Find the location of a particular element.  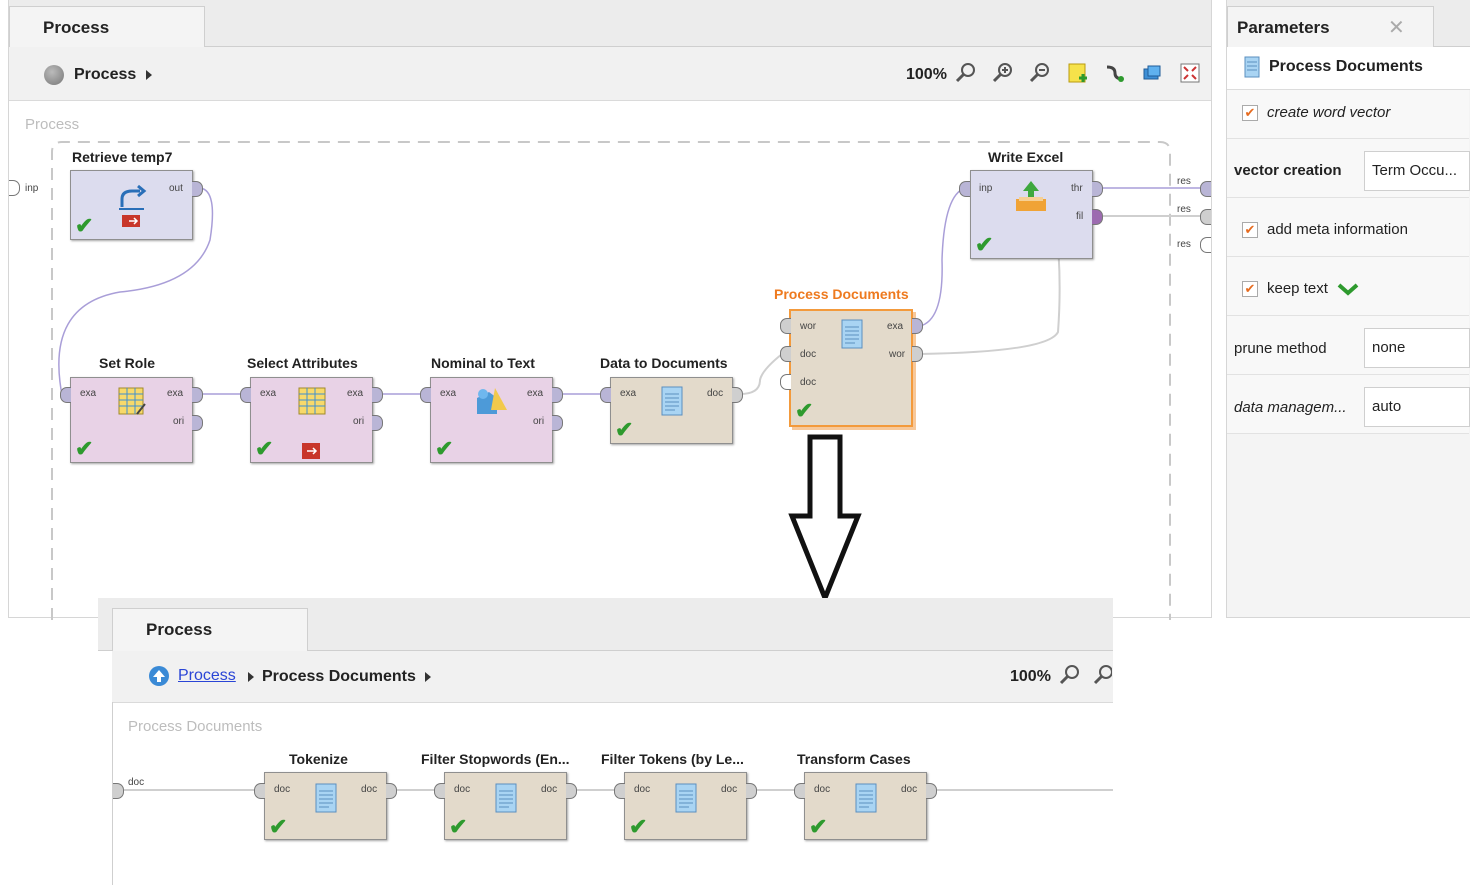

operator-filter-stopwords: doc doc ✔ is located at coordinates (505, 806).